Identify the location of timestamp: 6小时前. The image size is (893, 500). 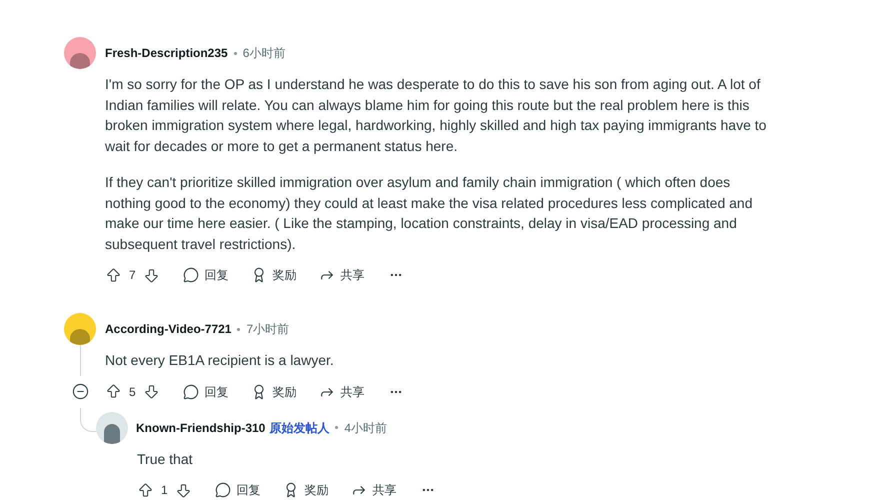
(264, 53).